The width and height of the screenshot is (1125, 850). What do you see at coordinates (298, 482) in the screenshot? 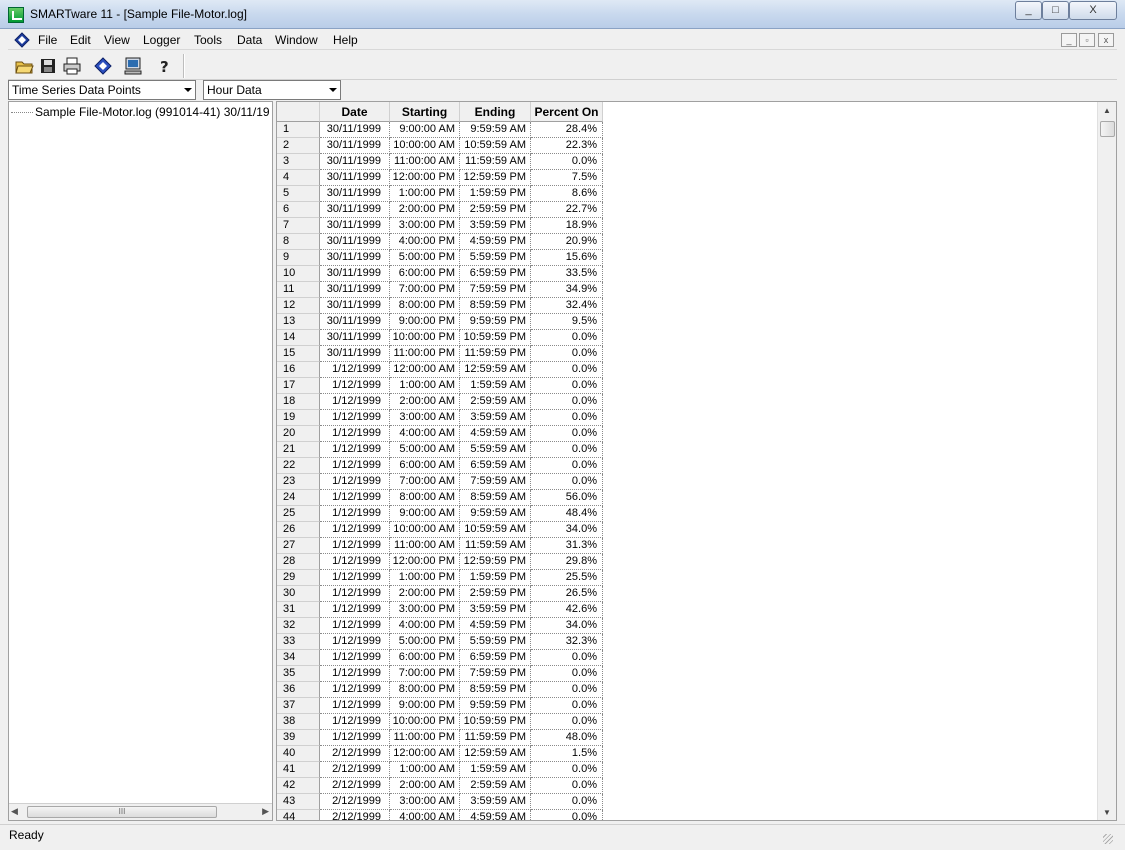
I see `row-number-cell: 23` at bounding box center [298, 482].